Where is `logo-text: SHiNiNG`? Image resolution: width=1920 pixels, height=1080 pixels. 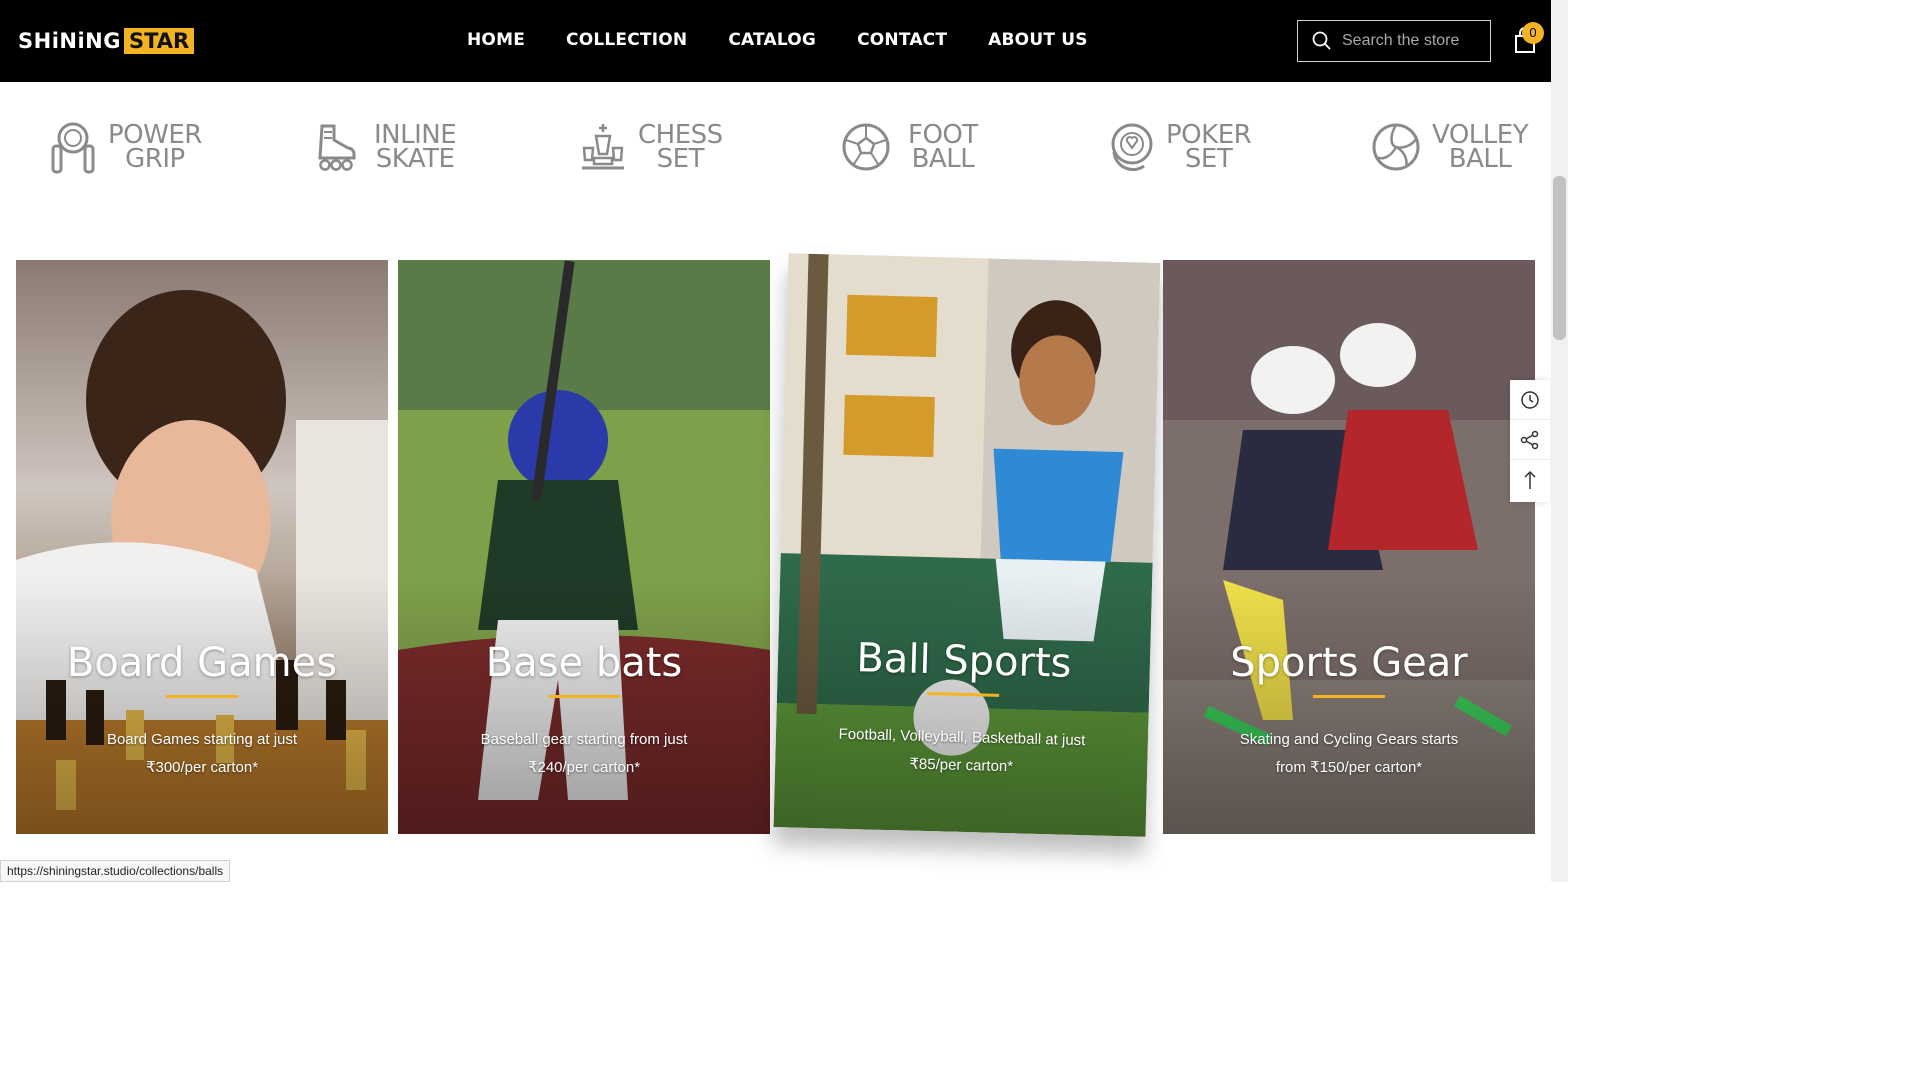
logo-text: SHiNiNG is located at coordinates (69, 41).